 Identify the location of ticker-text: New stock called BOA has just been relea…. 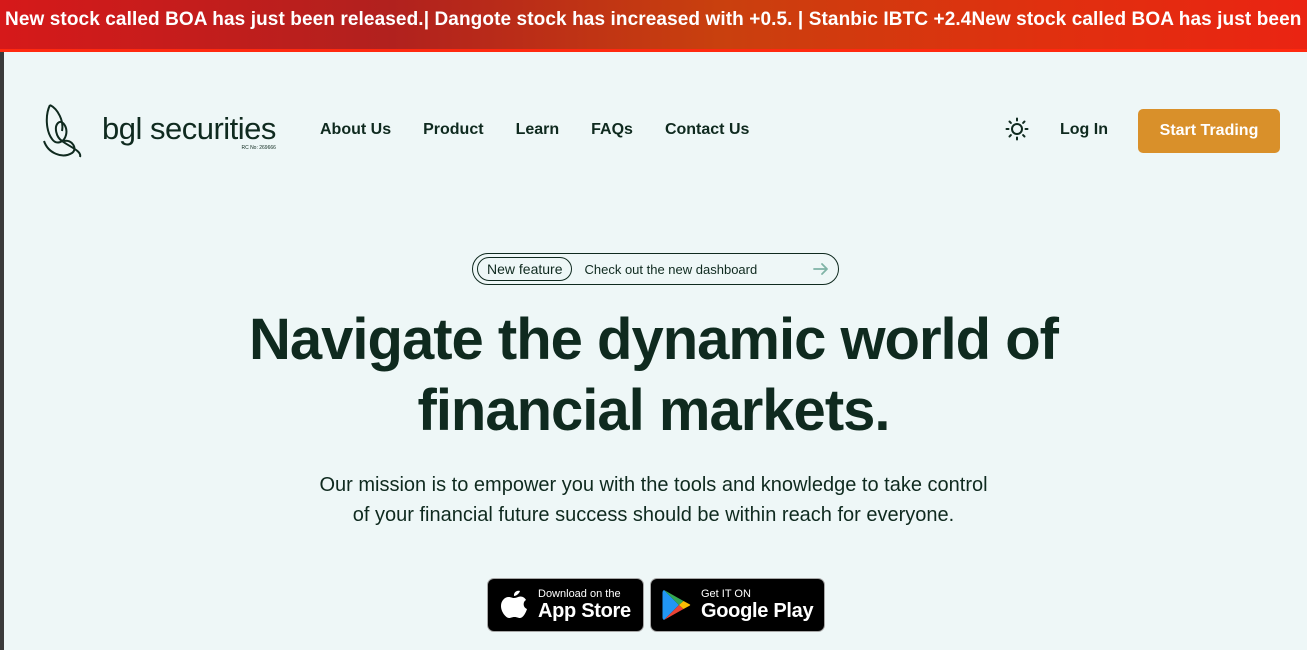
(656, 19).